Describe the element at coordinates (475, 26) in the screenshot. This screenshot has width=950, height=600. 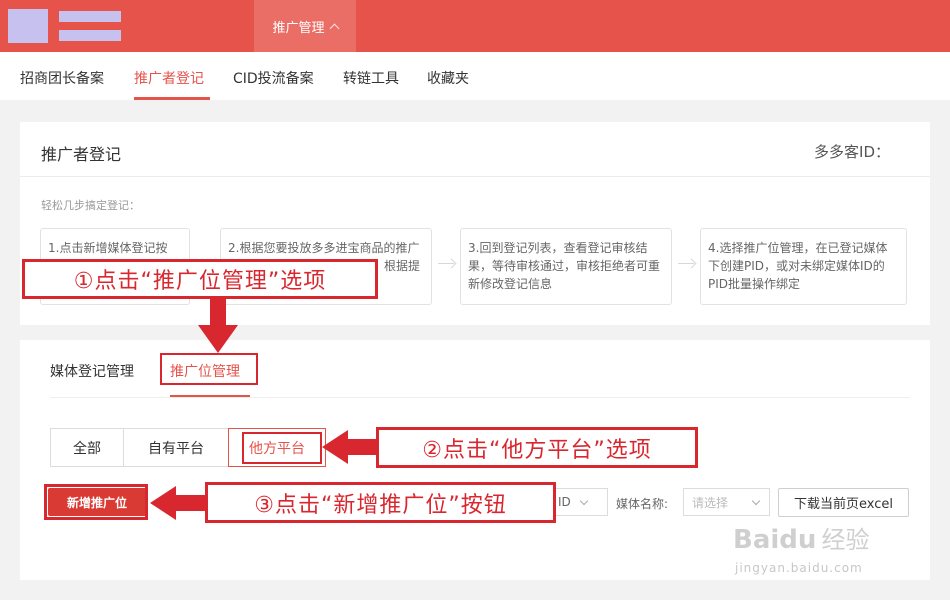
I see `top-bar: 推广管理` at that location.